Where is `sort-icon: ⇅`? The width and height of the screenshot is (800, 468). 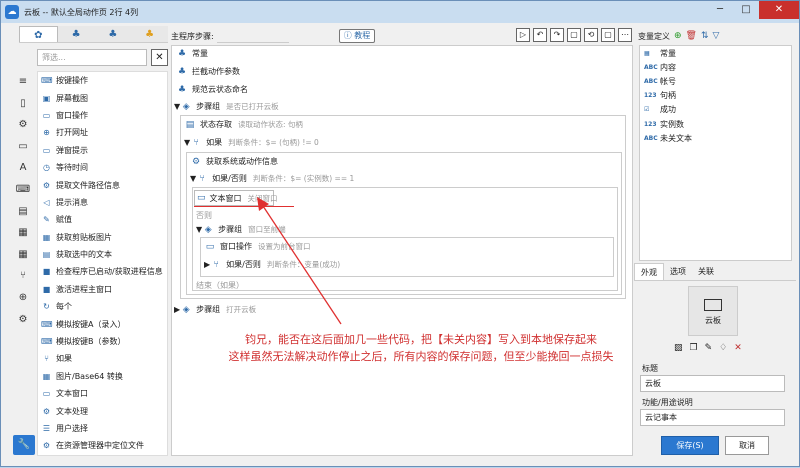 sort-icon: ⇅ is located at coordinates (705, 36).